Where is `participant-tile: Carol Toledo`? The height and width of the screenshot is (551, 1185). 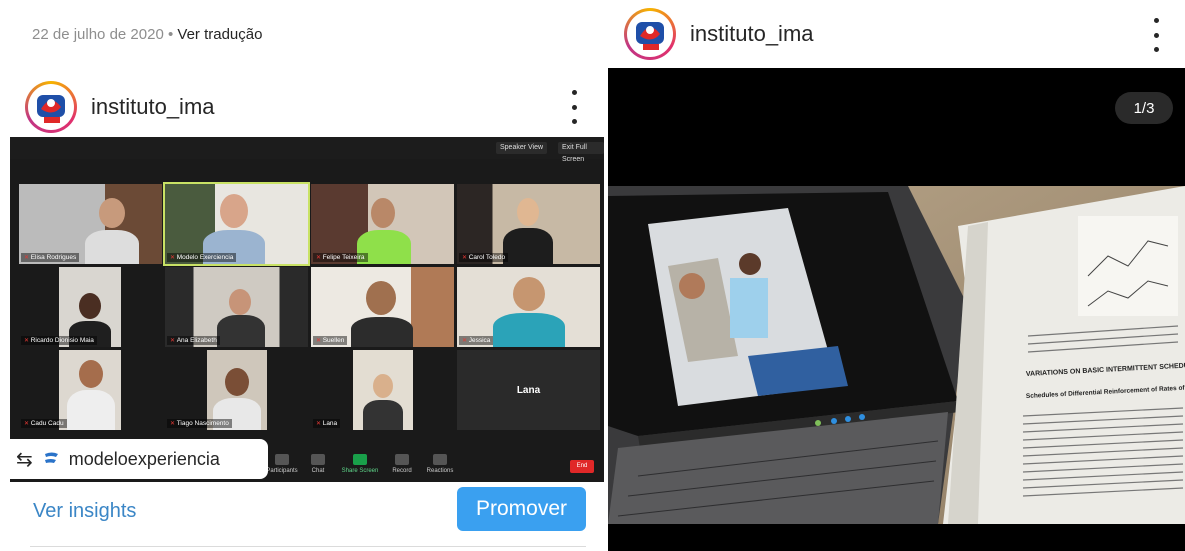
participant-tile: Carol Toledo is located at coordinates (528, 224).